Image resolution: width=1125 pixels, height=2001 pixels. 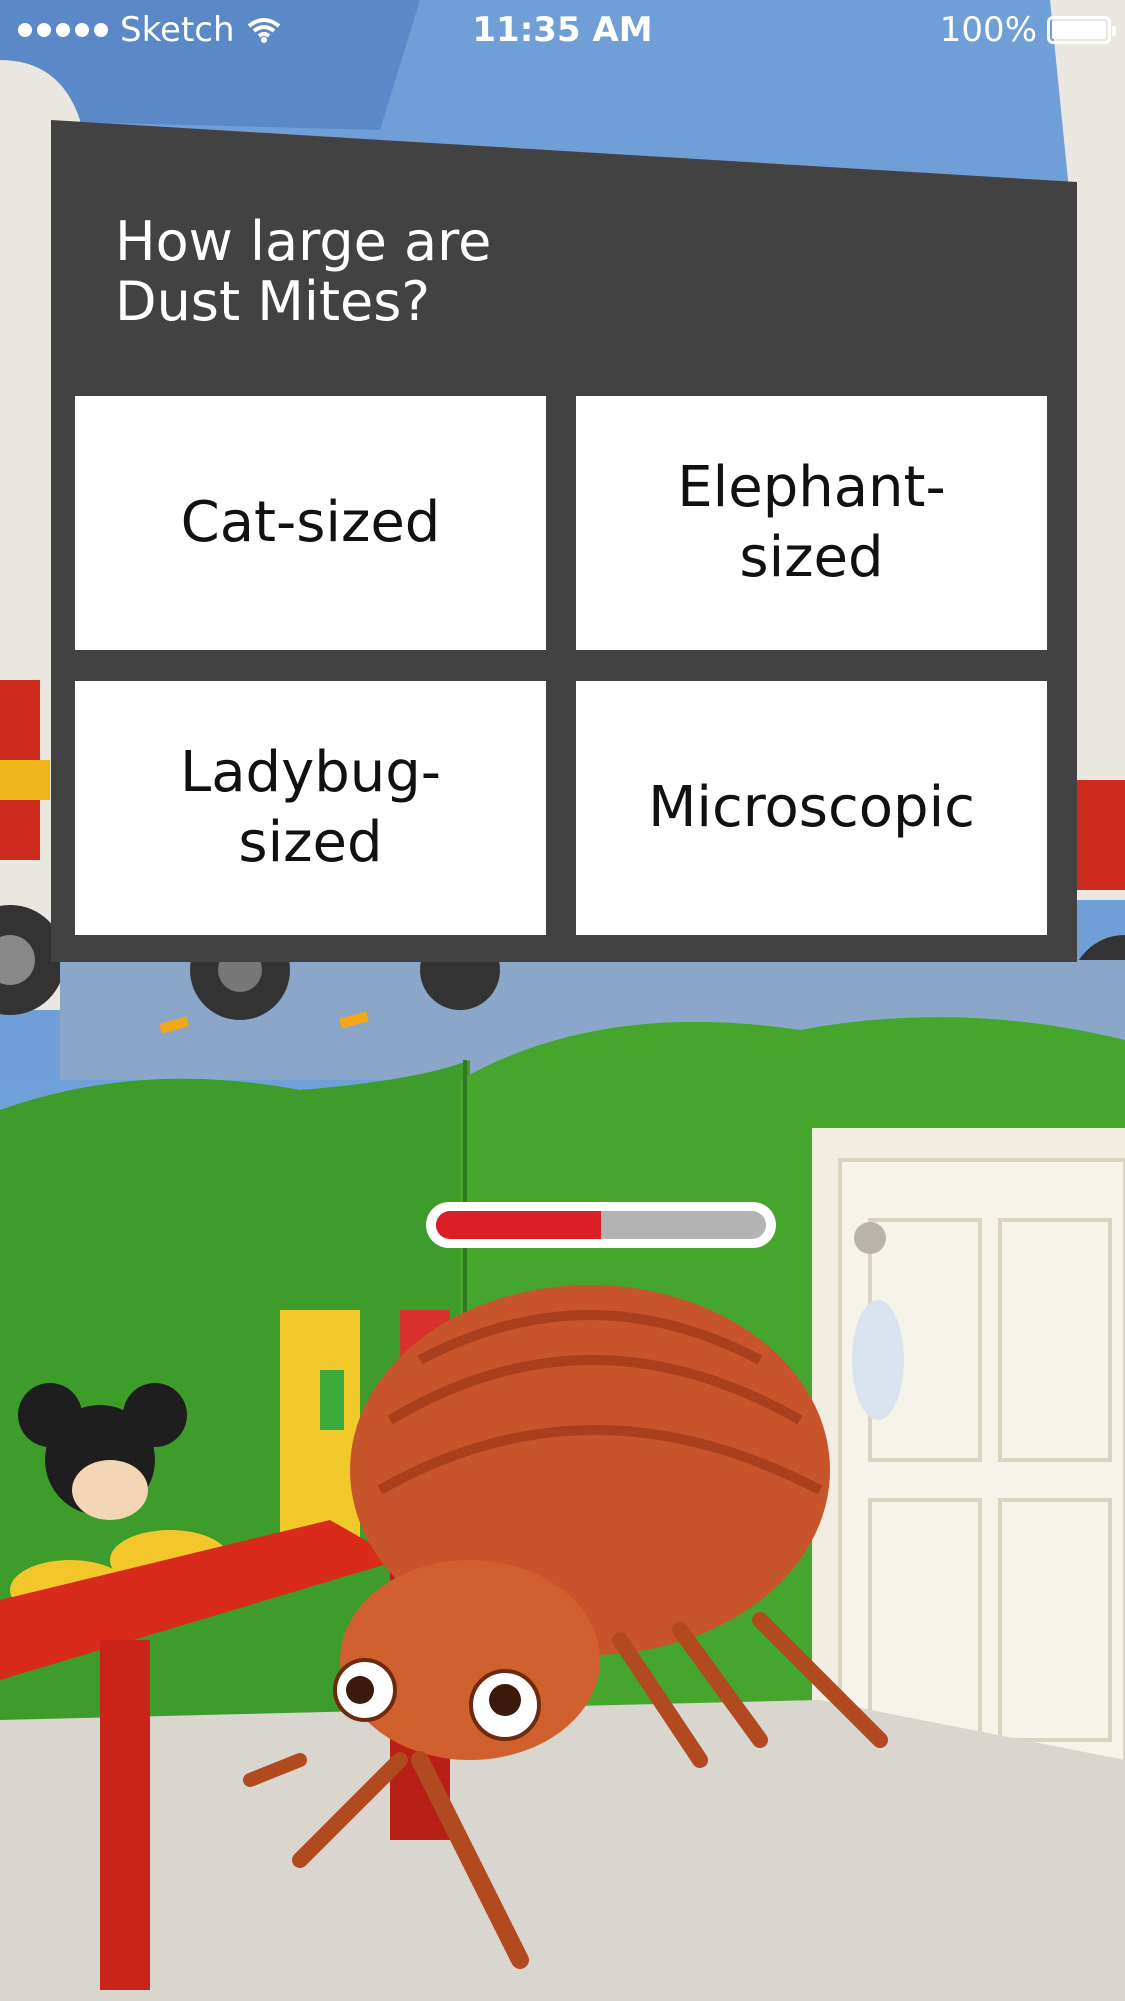 What do you see at coordinates (988, 30) in the screenshot?
I see `battery-percent: 100%` at bounding box center [988, 30].